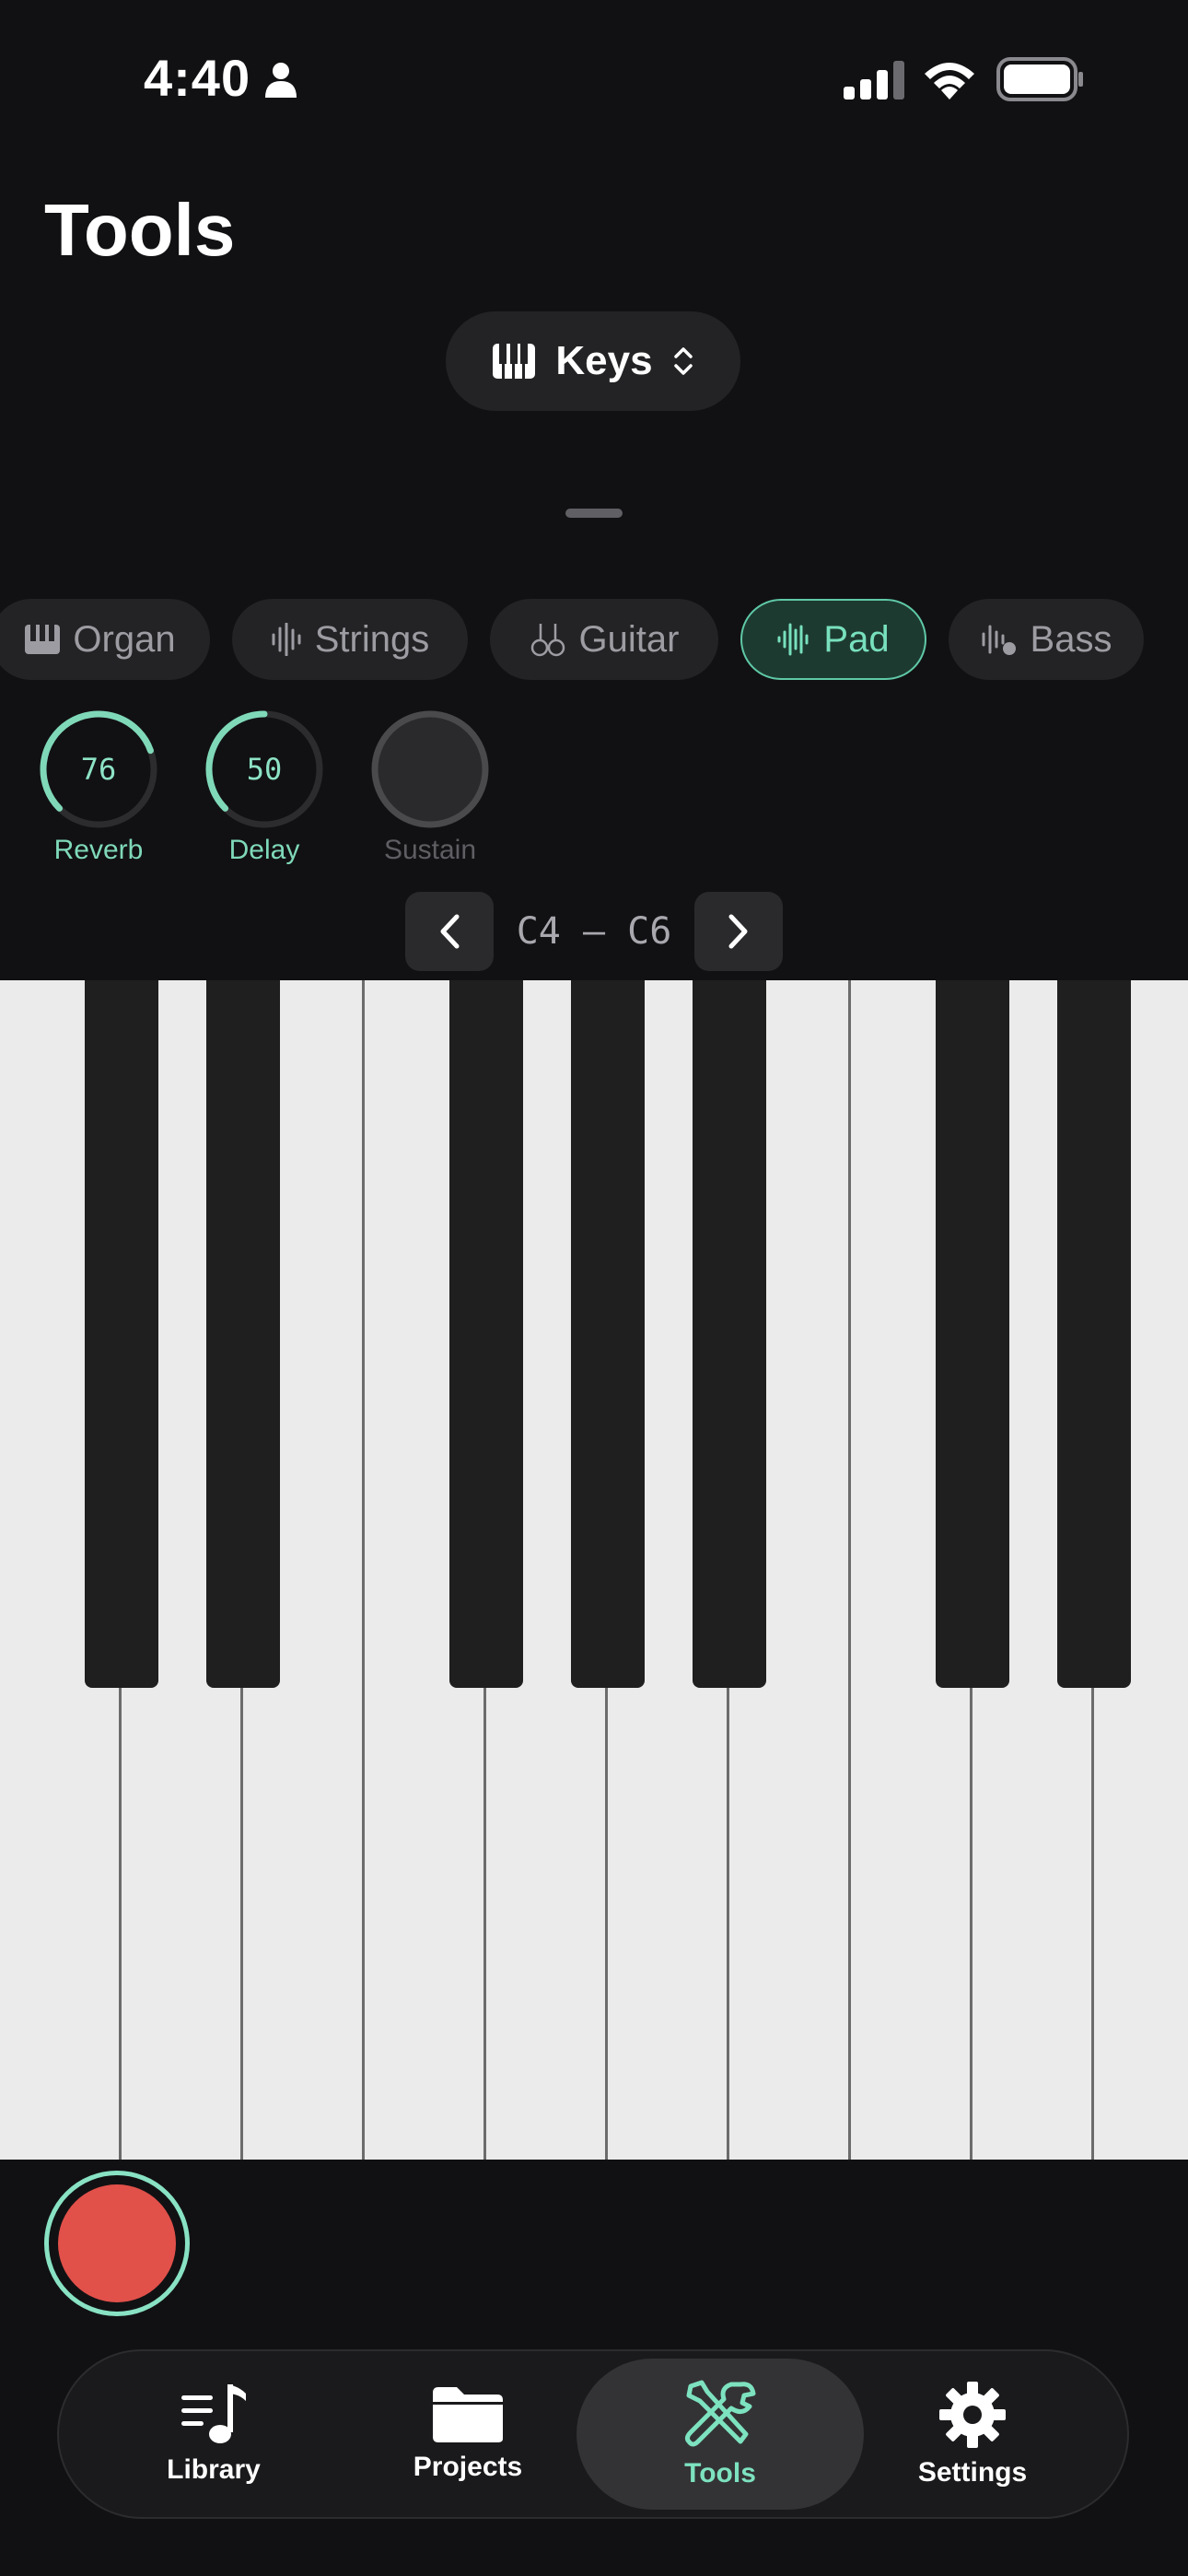 The image size is (1188, 2576). I want to click on tab-tools: Tools, so click(720, 2434).